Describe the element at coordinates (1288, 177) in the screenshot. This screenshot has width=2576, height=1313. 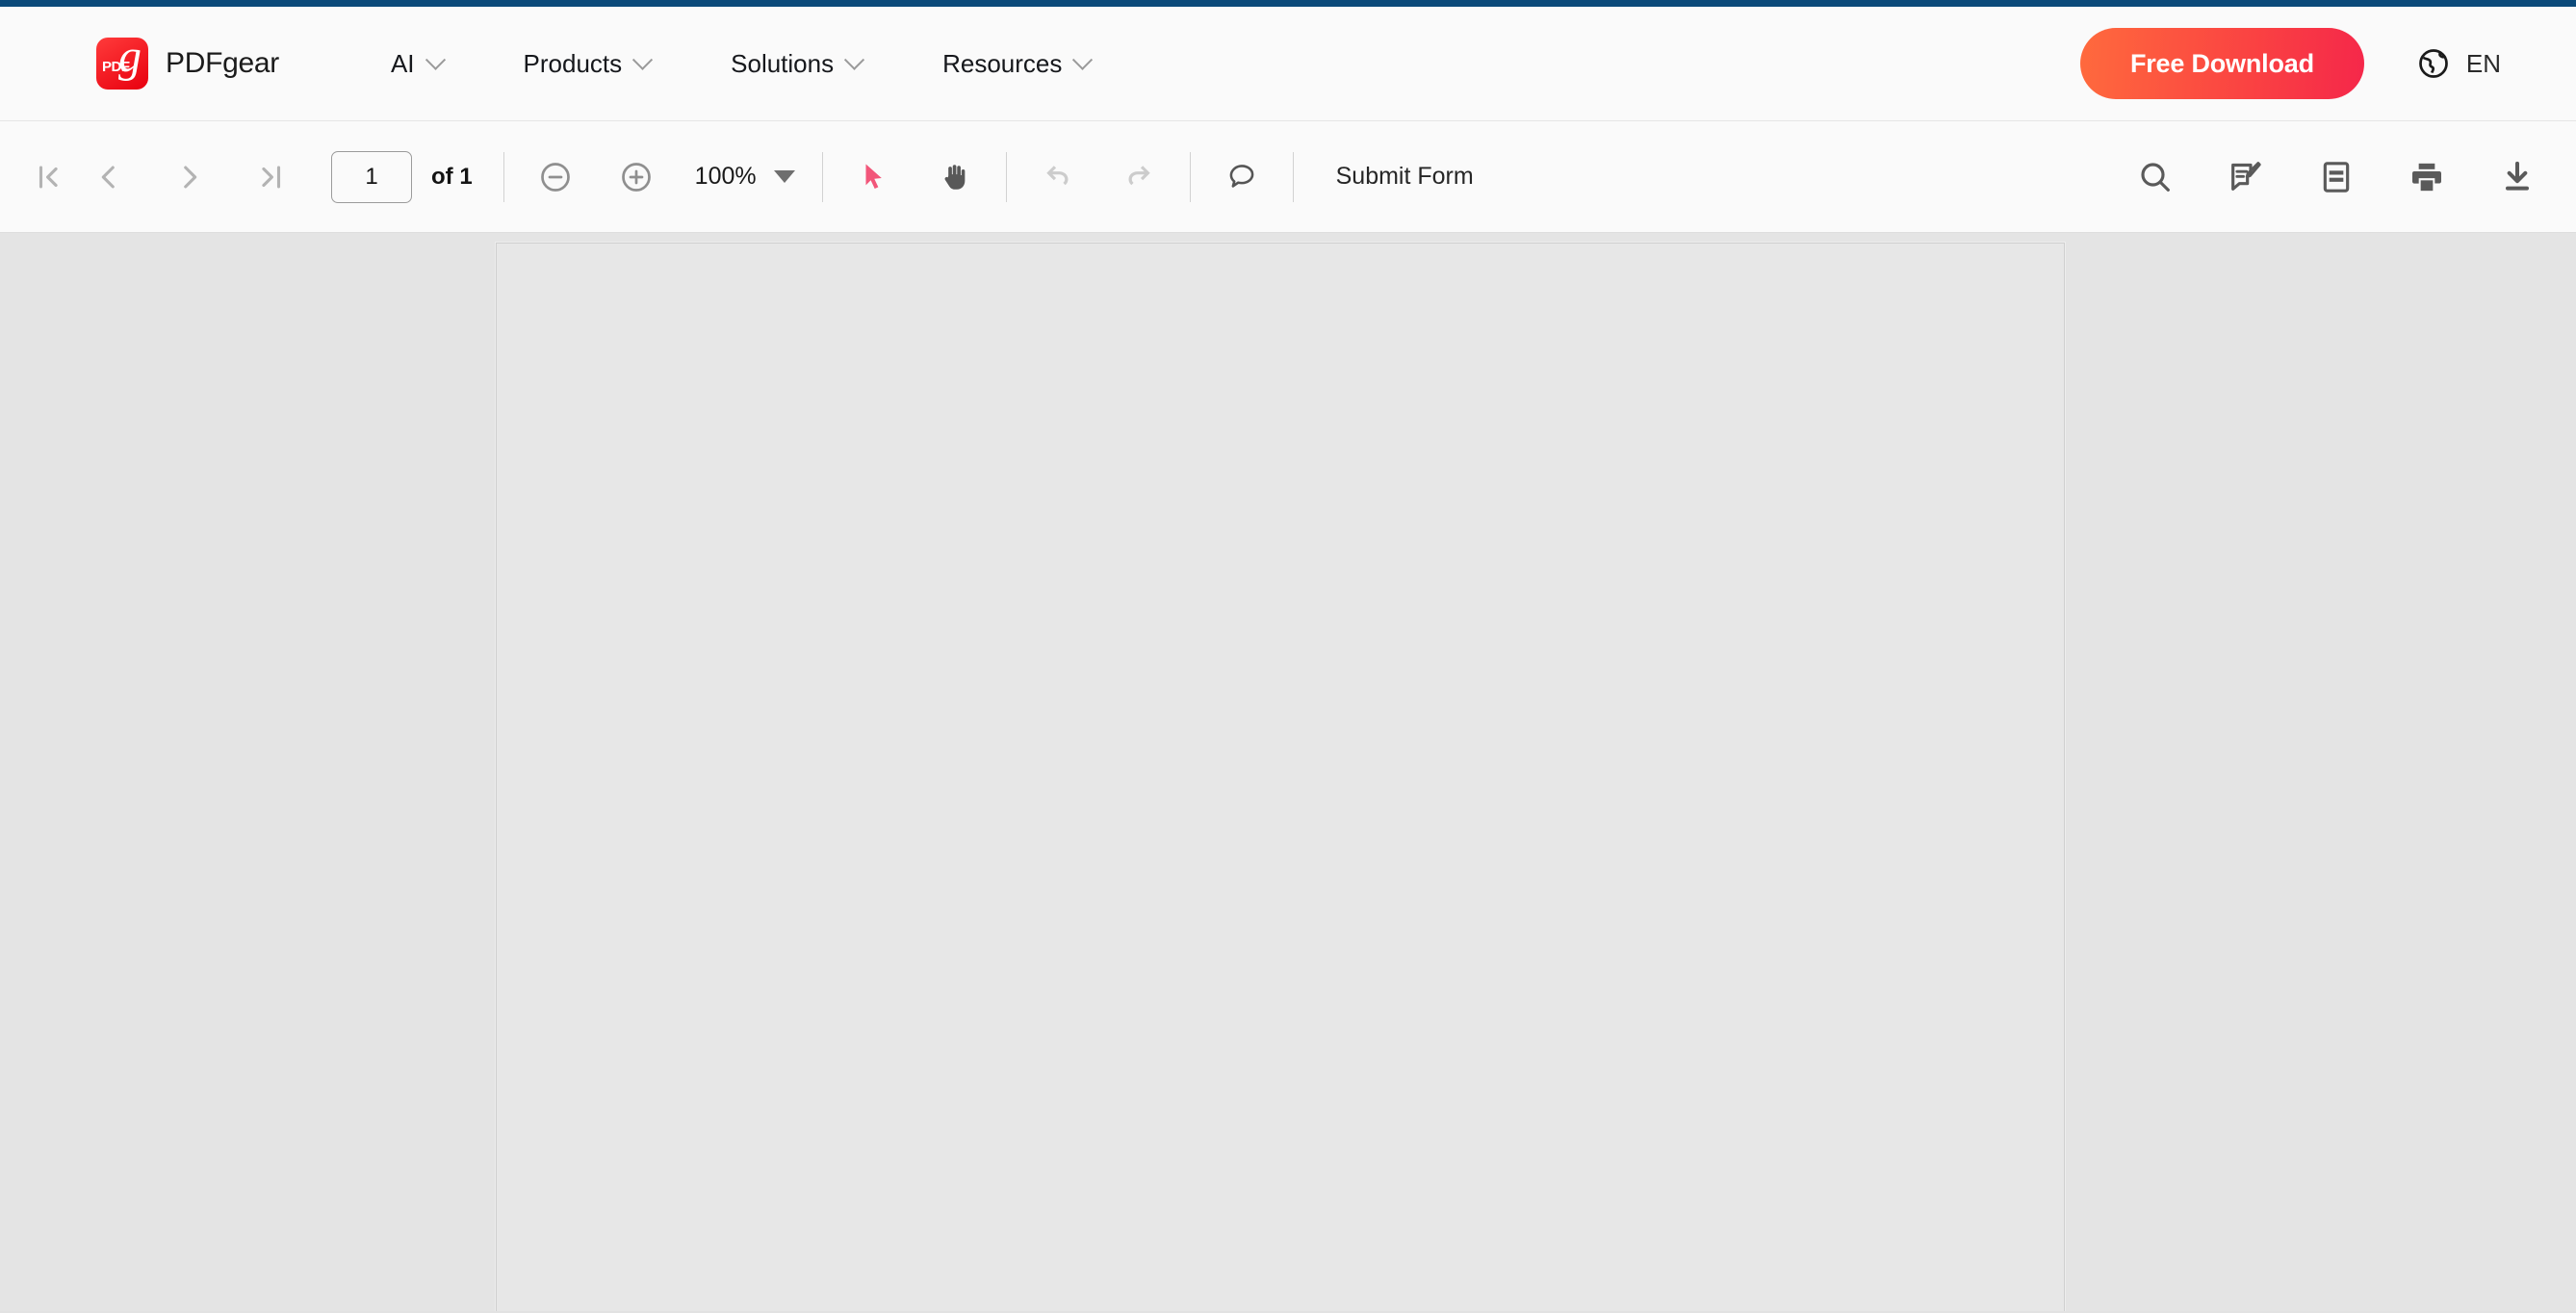
I see `pdf-toolbar: of 1 100%` at that location.